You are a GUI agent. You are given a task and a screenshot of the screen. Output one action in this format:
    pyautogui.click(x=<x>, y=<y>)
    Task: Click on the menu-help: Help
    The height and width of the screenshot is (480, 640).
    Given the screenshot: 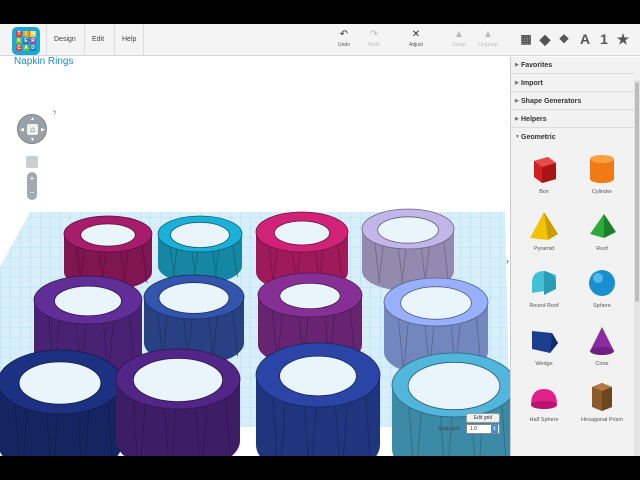 What is the action you would take?
    pyautogui.click(x=129, y=40)
    